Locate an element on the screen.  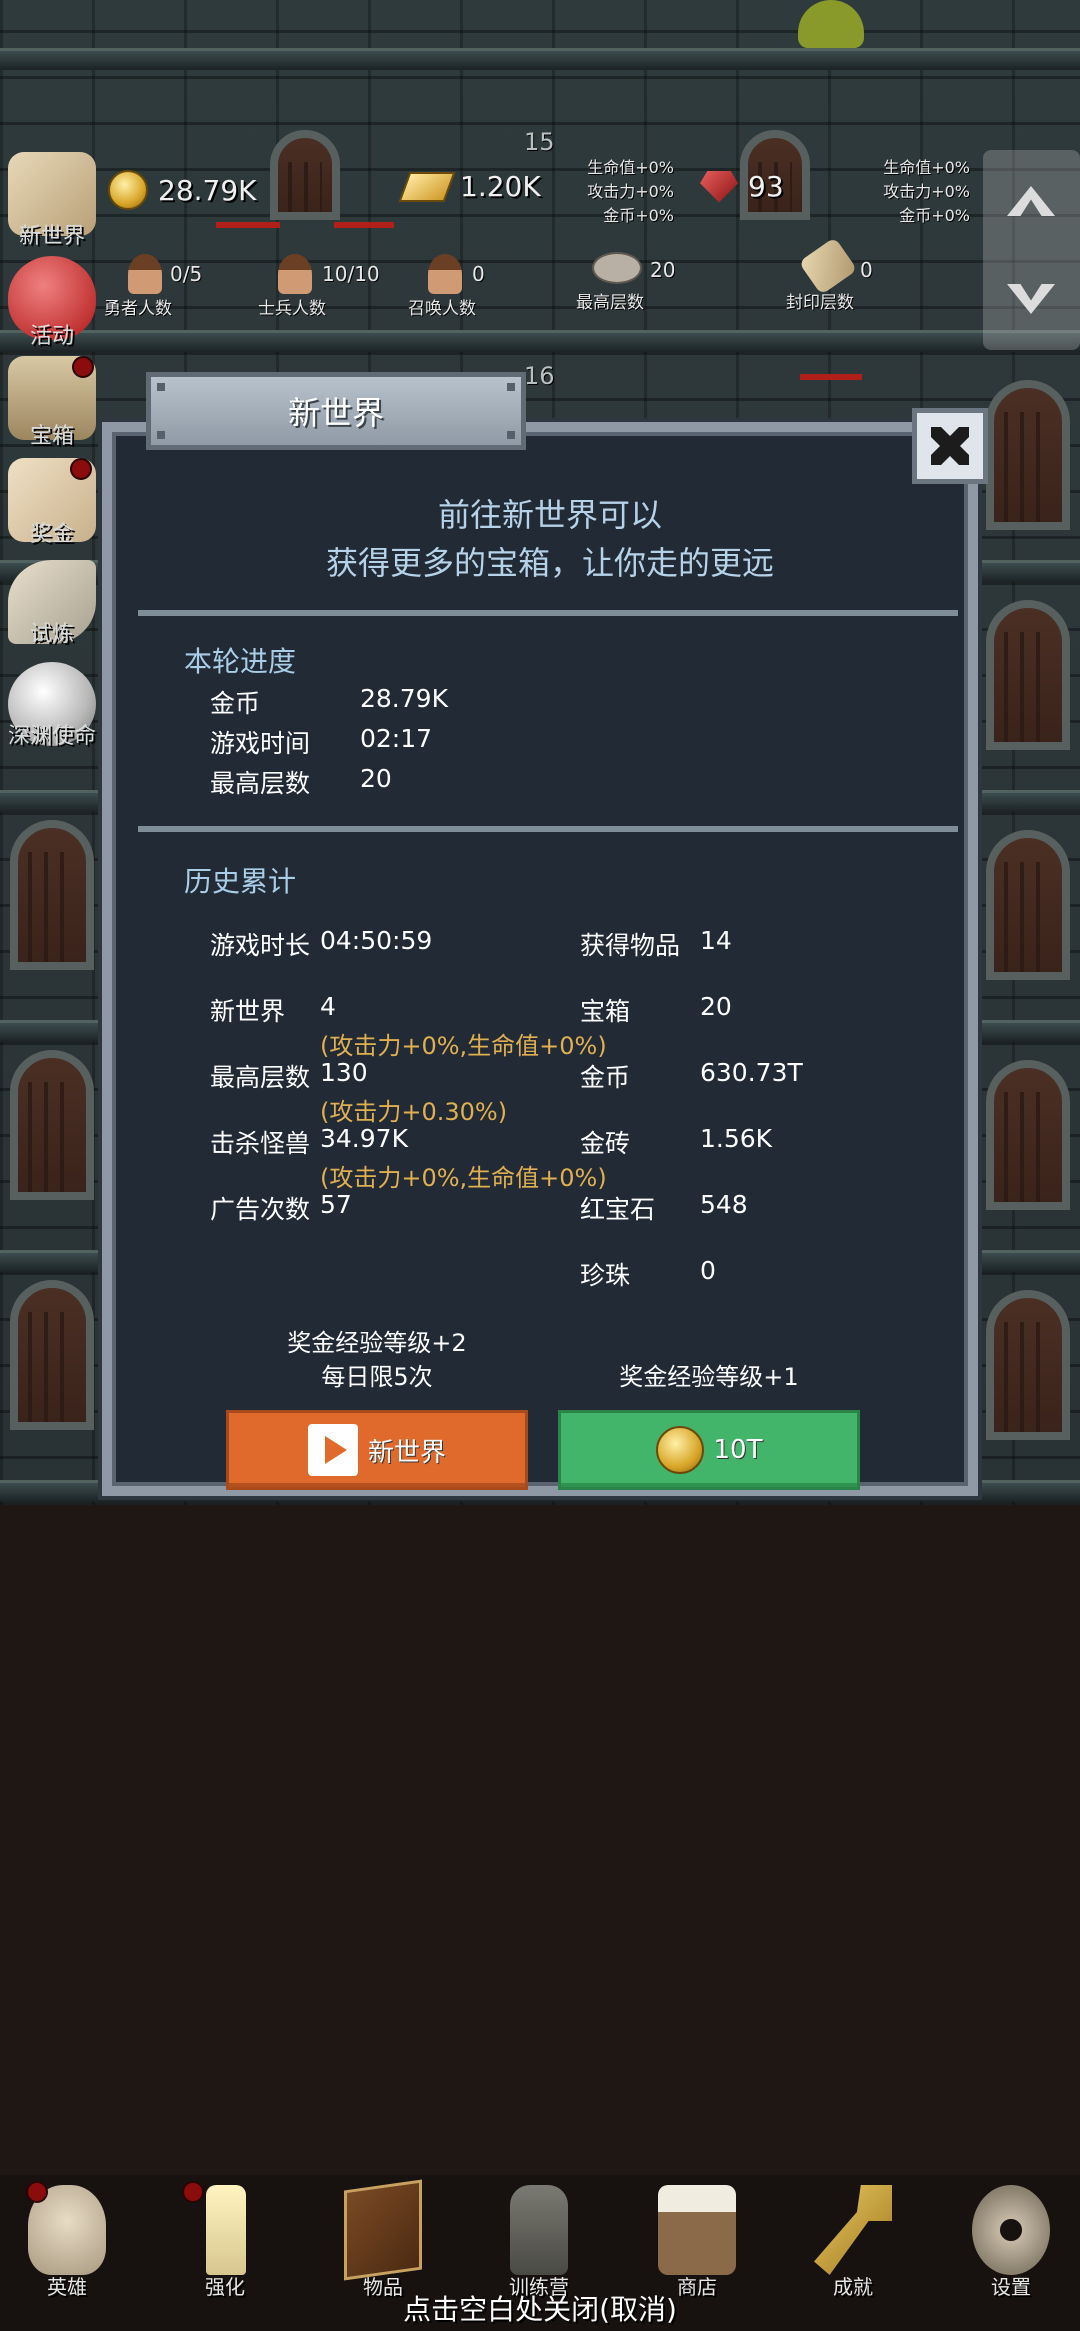
summon-count: 0 is located at coordinates (478, 274).